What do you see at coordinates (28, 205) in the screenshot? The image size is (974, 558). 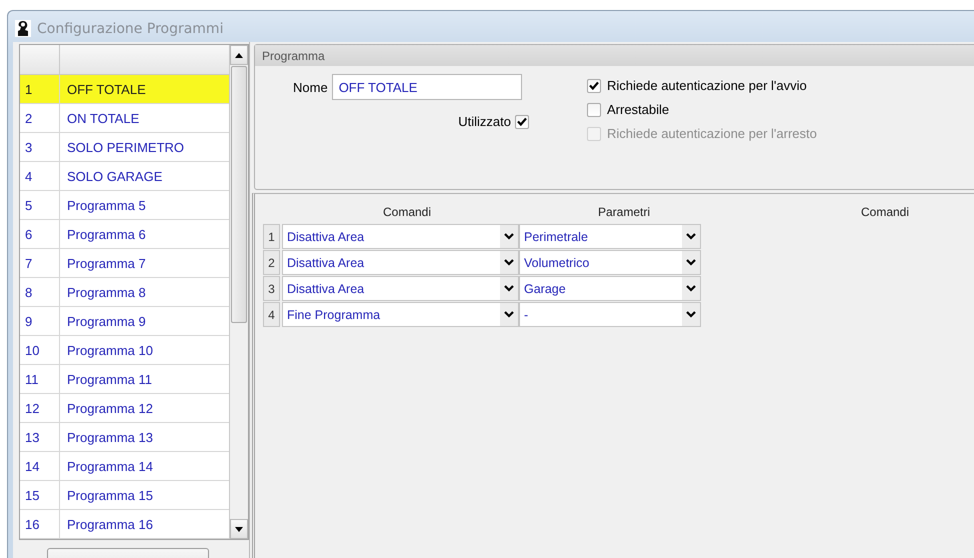 I see `program-number: 5` at bounding box center [28, 205].